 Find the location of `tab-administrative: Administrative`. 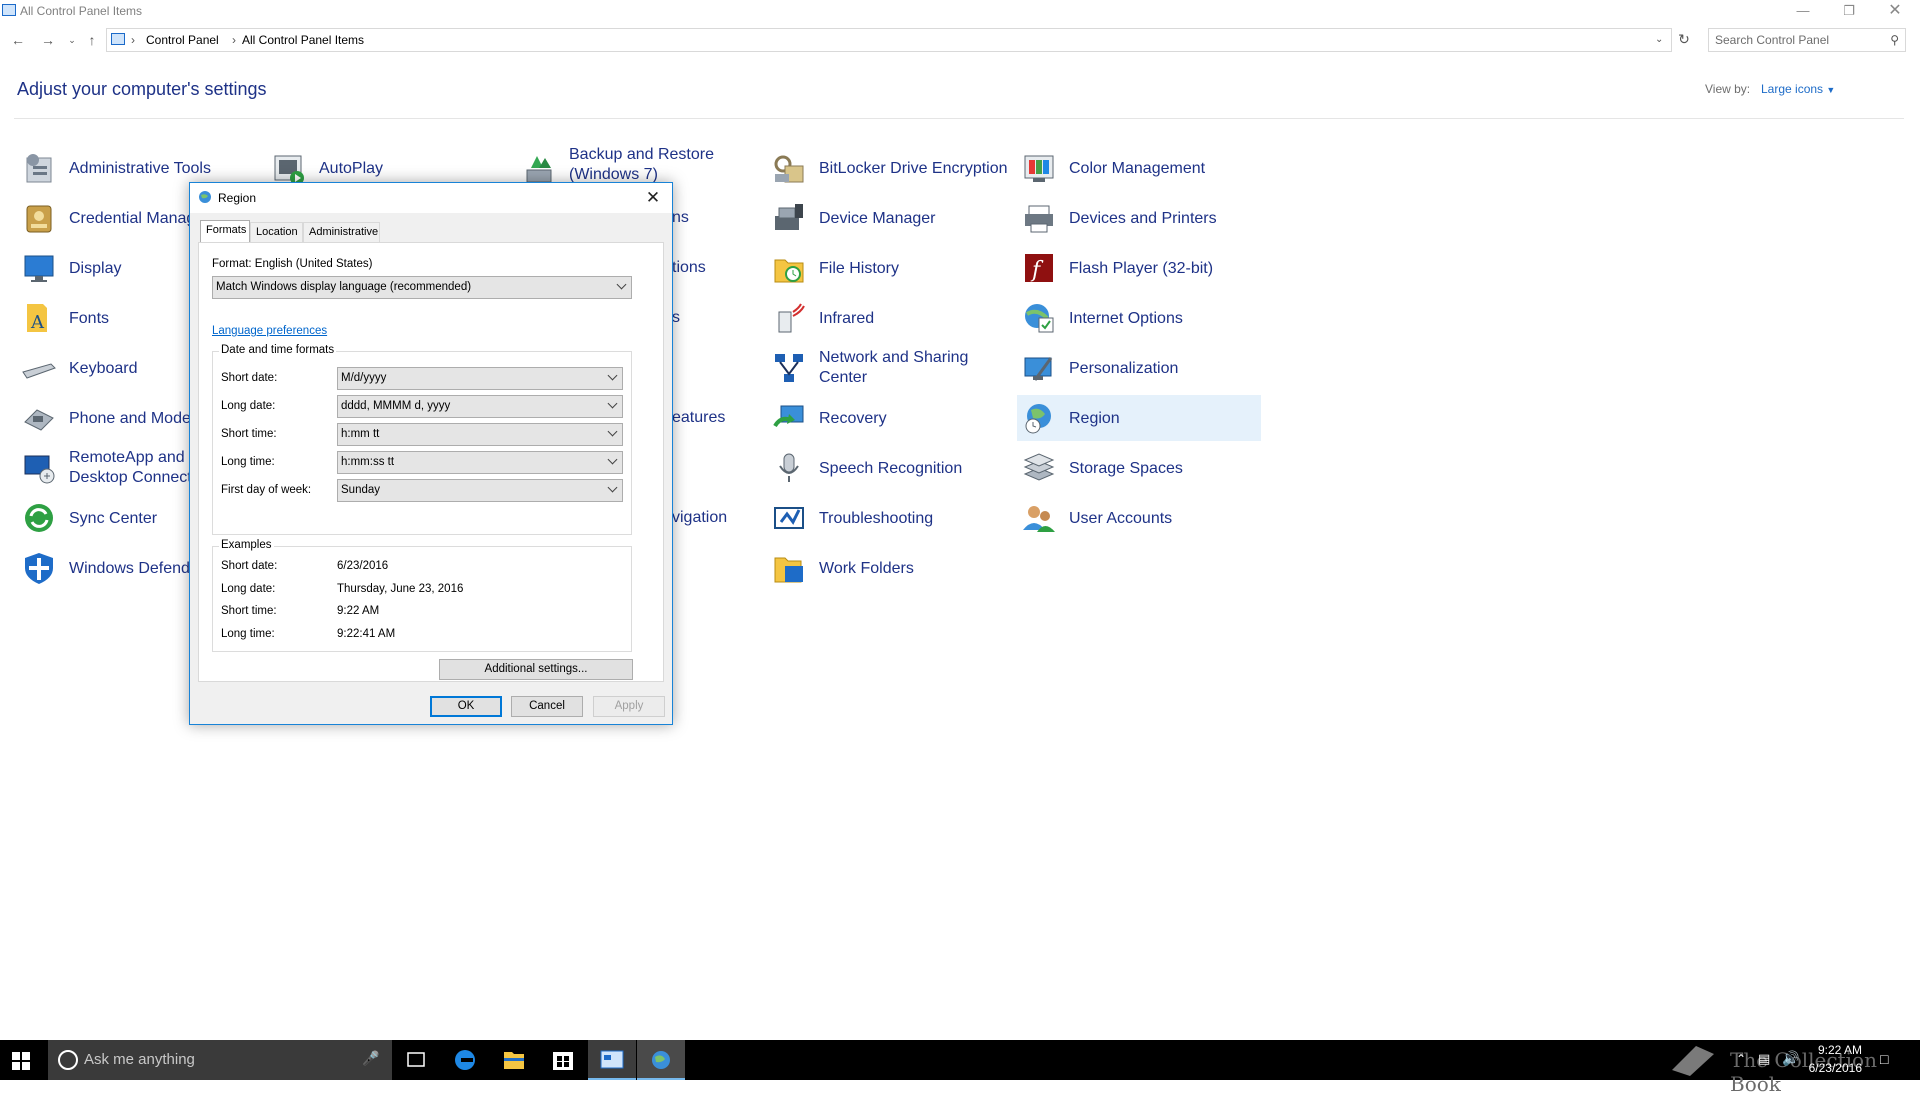

tab-administrative: Administrative is located at coordinates (341, 232).